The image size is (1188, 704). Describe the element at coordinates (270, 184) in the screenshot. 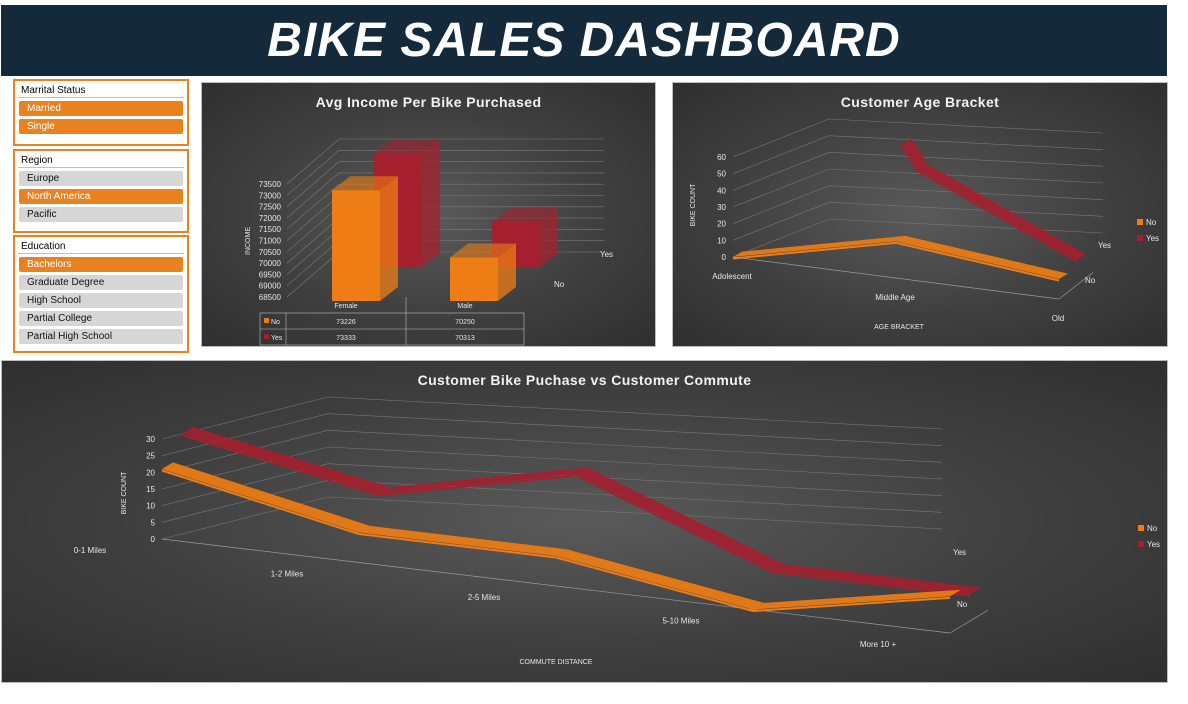

I see `y-tick-label: 73500` at that location.